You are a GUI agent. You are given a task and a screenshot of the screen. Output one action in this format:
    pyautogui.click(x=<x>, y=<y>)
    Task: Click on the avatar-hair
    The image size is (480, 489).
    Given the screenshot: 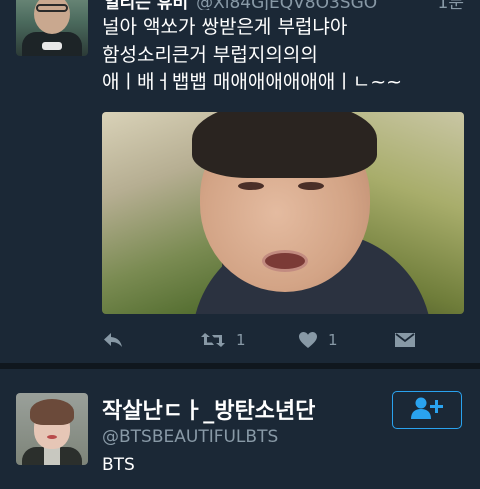 What is the action you would take?
    pyautogui.click(x=52, y=412)
    